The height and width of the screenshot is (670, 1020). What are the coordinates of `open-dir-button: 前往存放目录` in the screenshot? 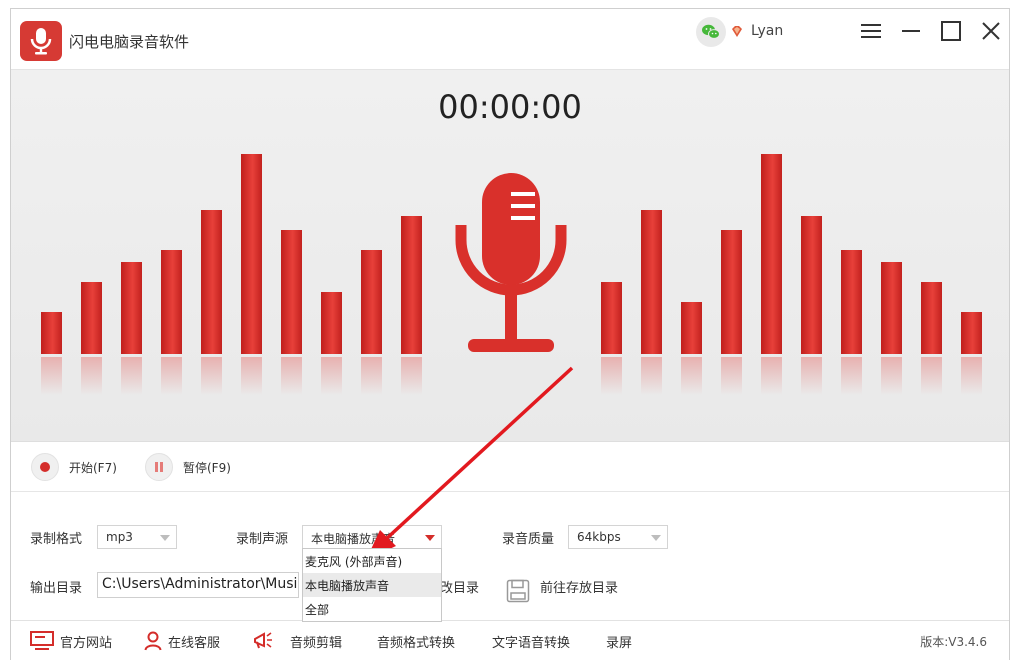 It's located at (579, 586).